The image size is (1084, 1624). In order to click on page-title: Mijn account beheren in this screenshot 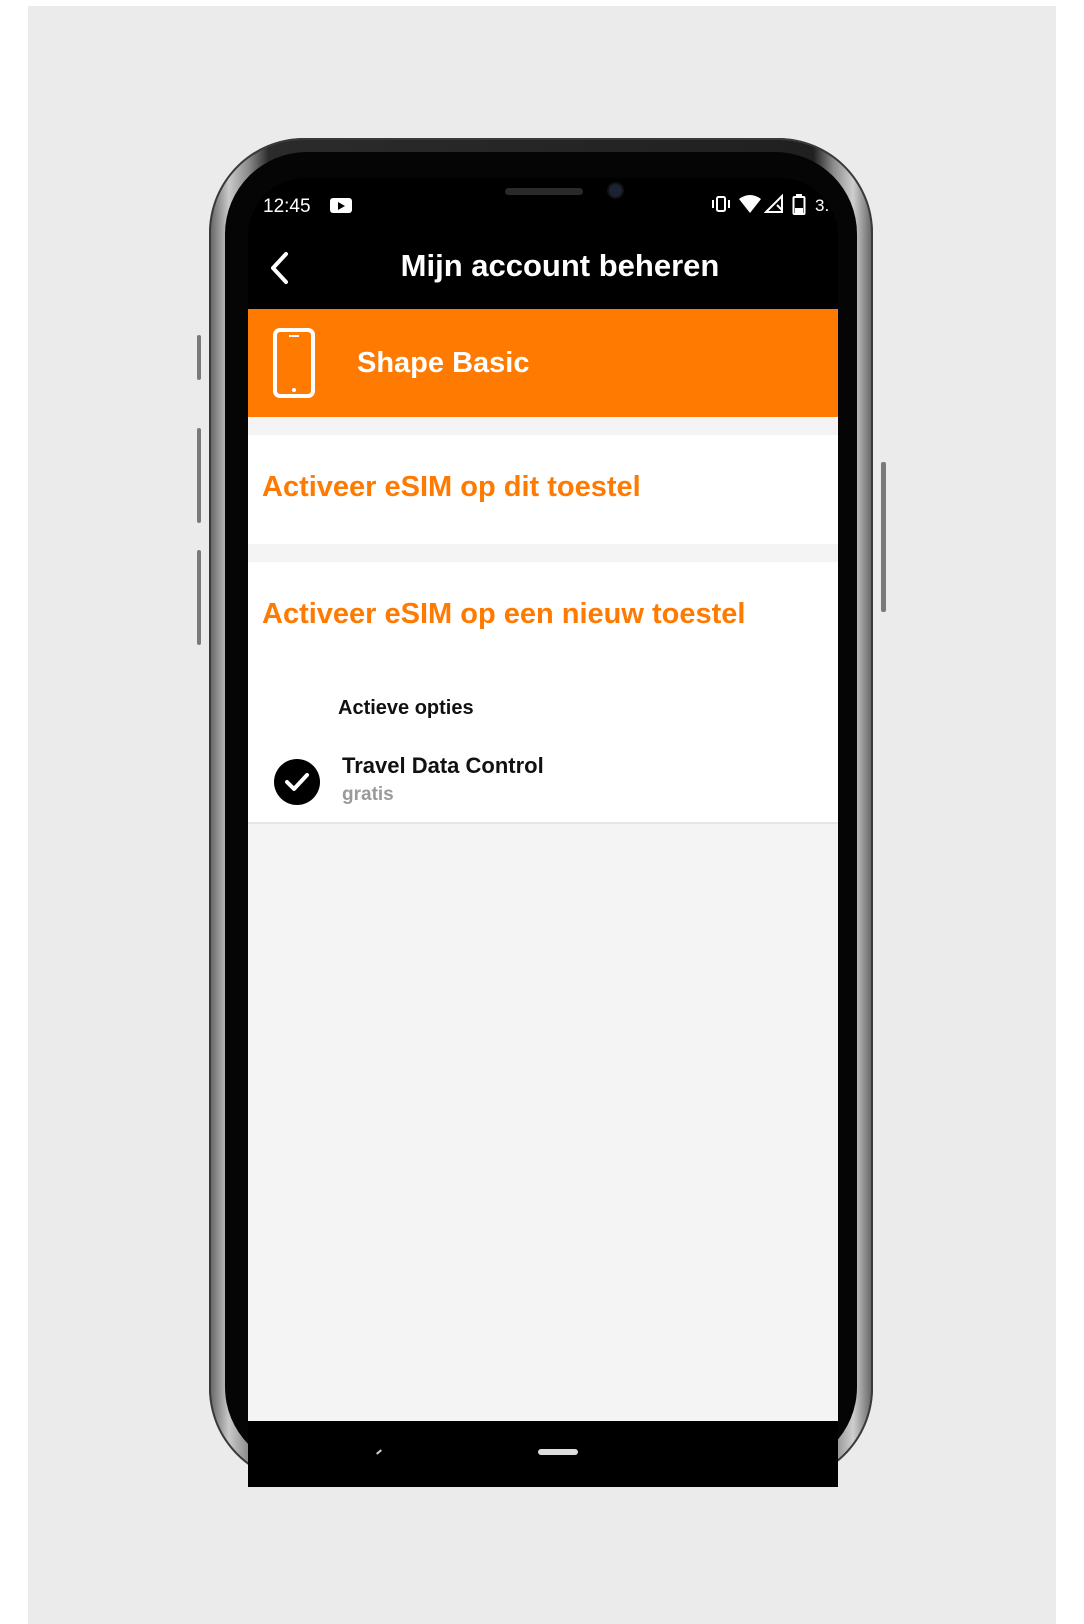, I will do `click(560, 265)`.